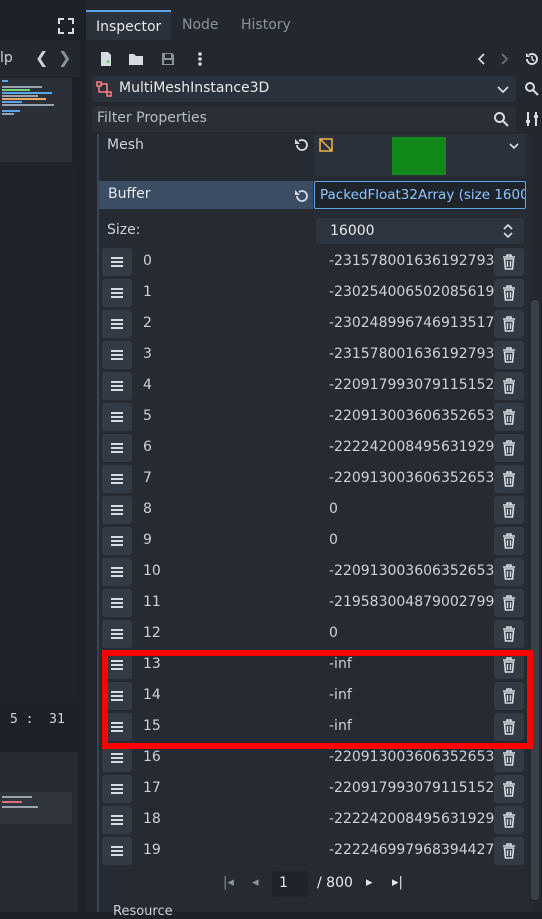  I want to click on element-value: -222246997968394427, so click(411, 850).